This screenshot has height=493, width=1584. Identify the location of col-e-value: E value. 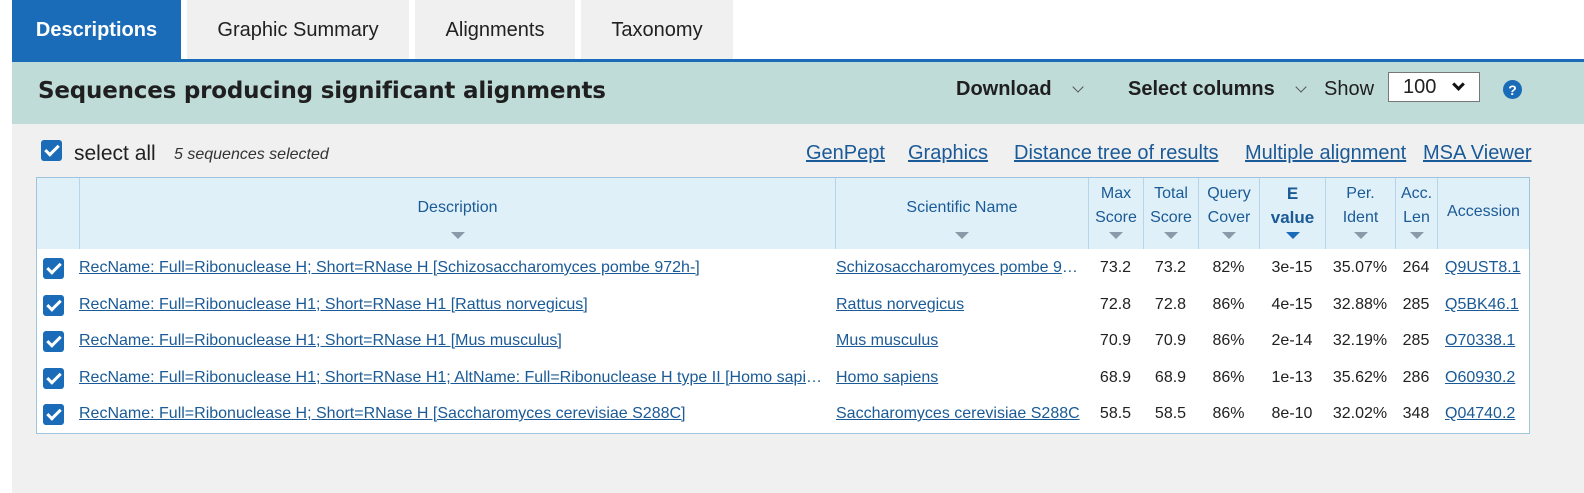
(1292, 213).